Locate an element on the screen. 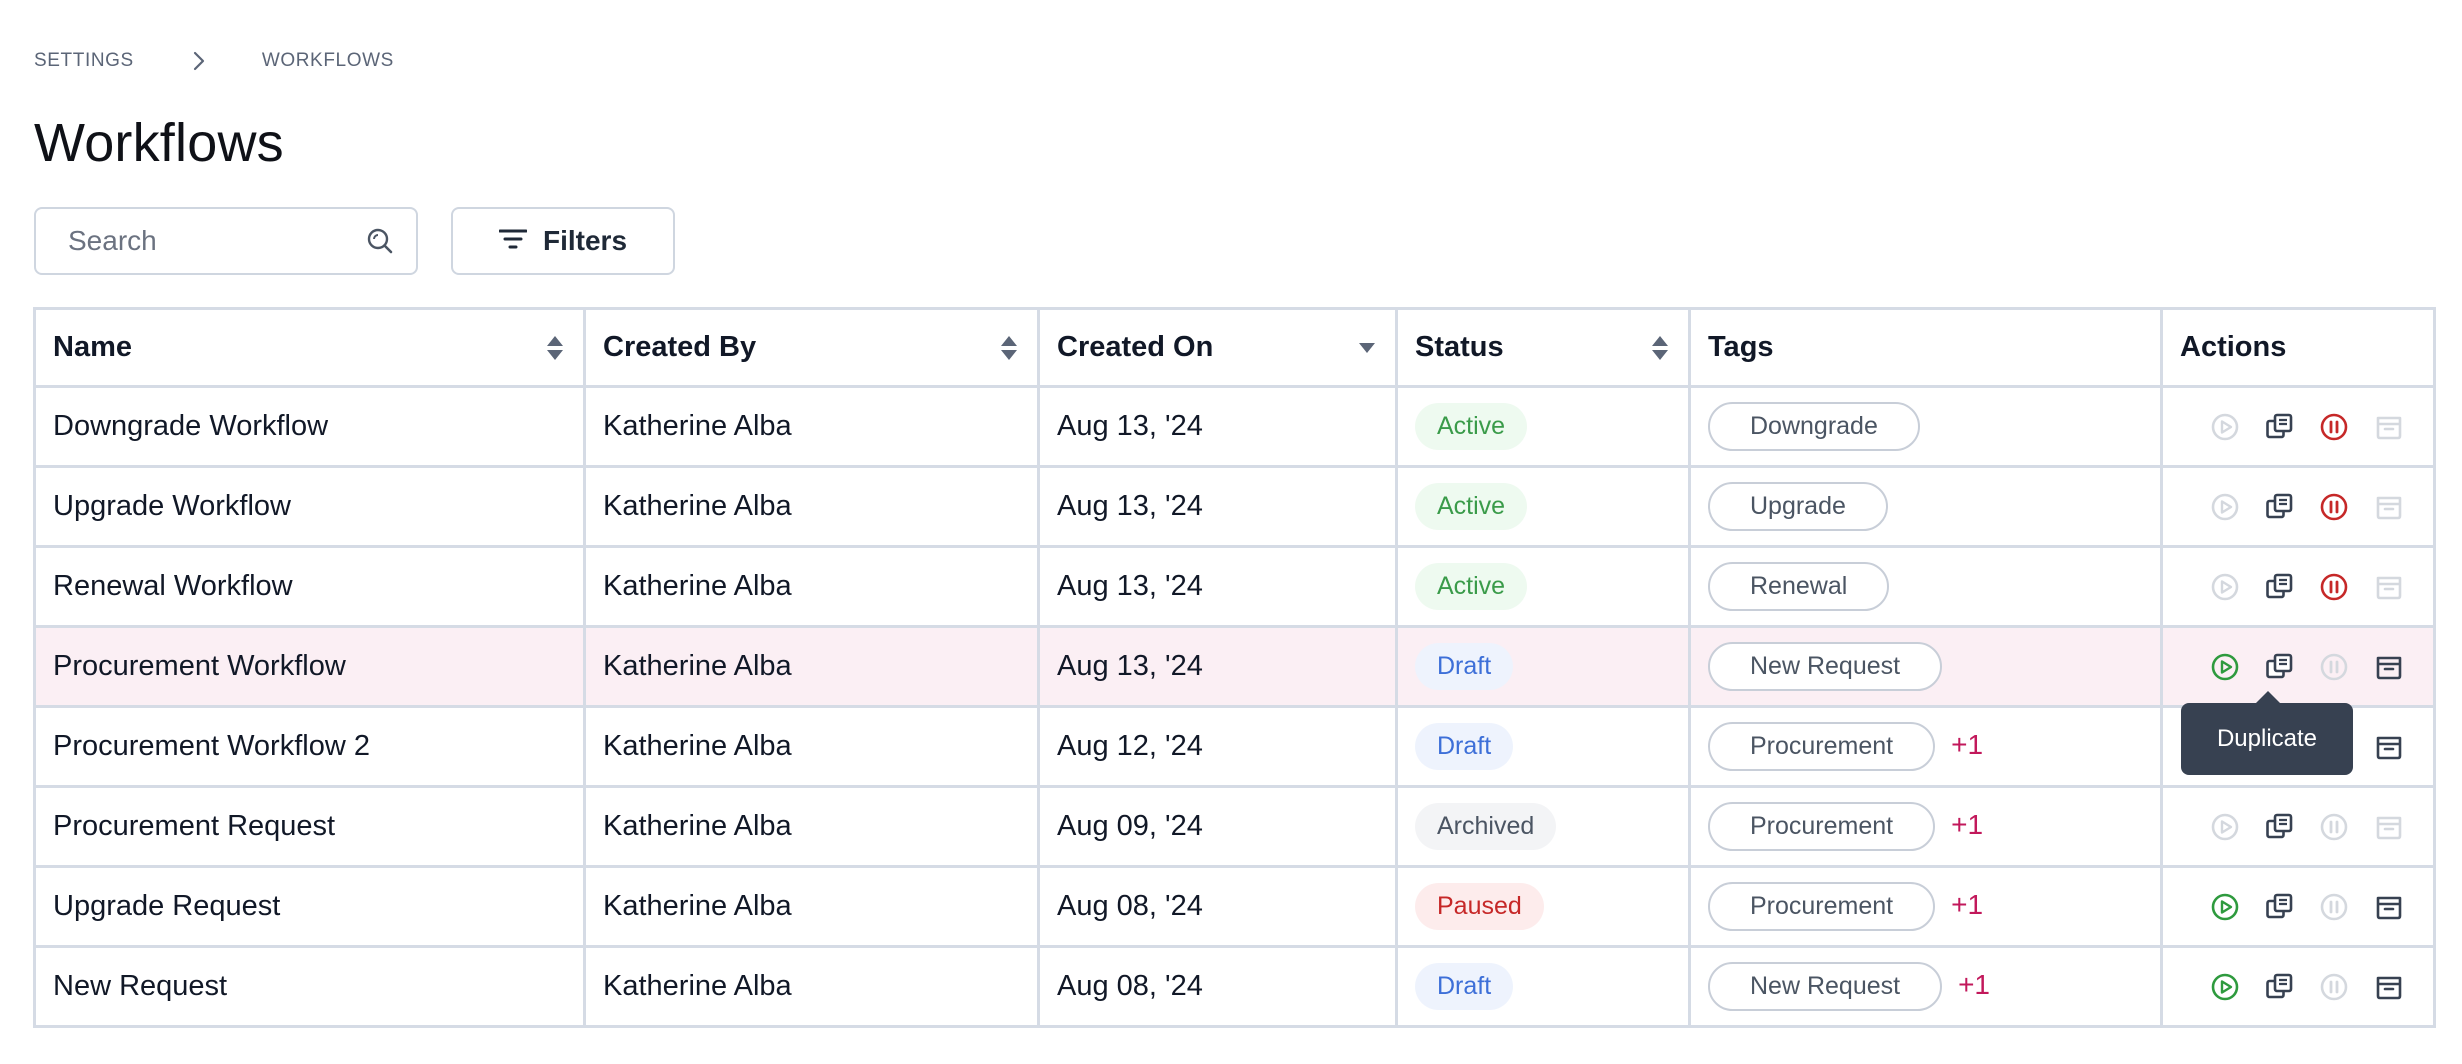 The image size is (2462, 1064). search-input is located at coordinates (216, 241).